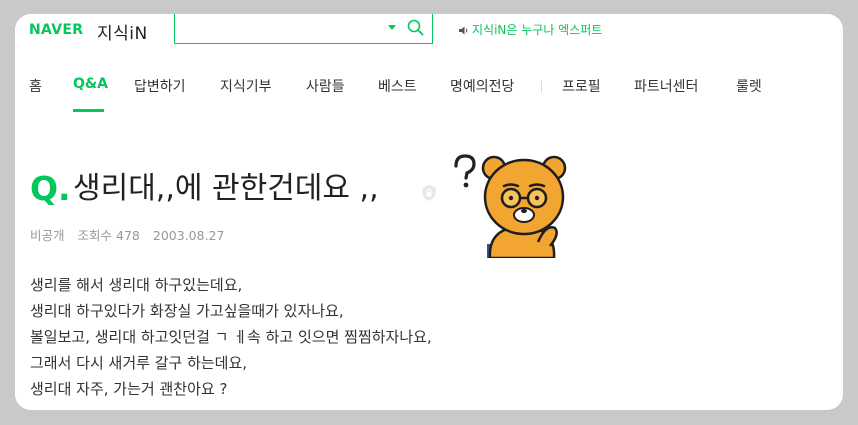 The image size is (858, 425). I want to click on nav-item-partner-center: 파트너센터, so click(666, 86).